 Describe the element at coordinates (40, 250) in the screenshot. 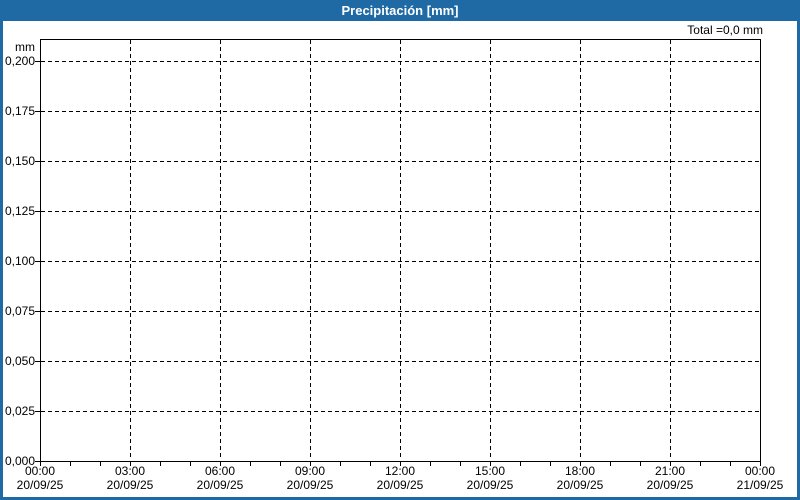

I see `y-axis-line` at that location.